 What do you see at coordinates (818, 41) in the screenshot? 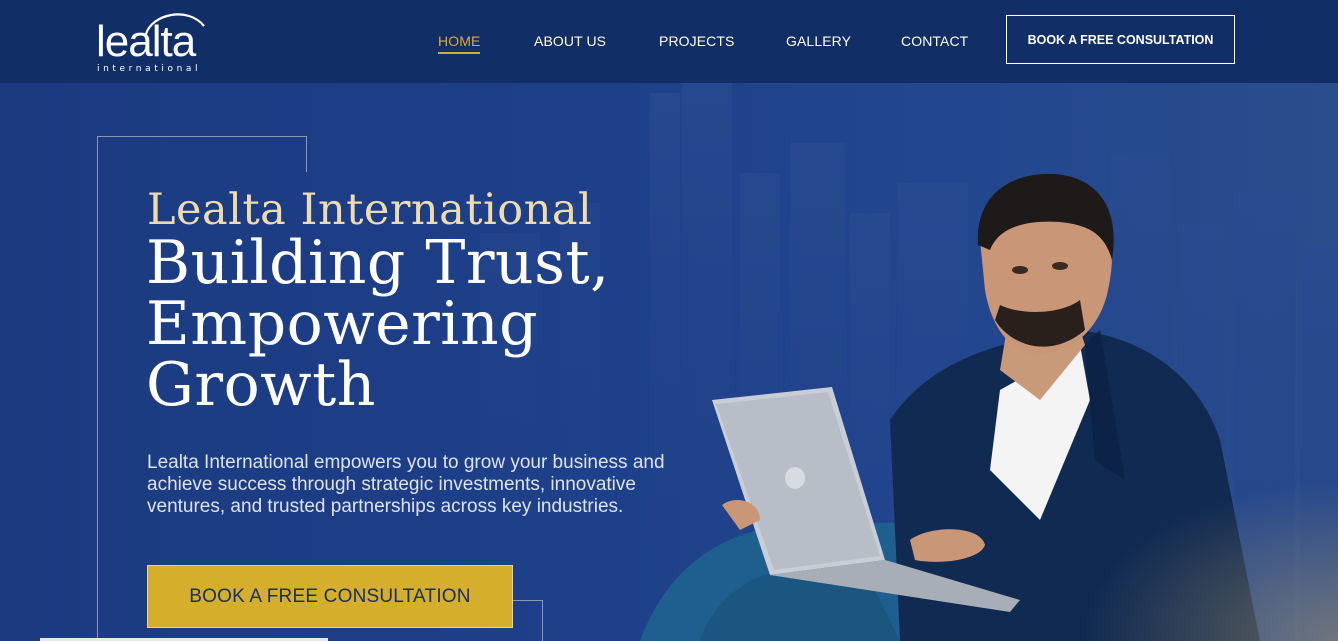
I see `nav-gallery: GALLERY` at bounding box center [818, 41].